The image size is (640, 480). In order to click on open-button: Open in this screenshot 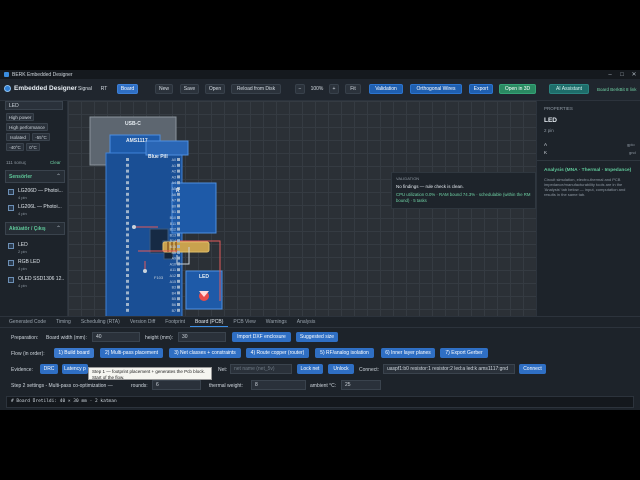, I will do `click(215, 89)`.